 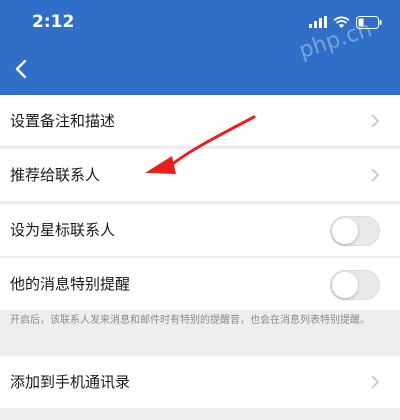 I want to click on contact-options-group: 设置备注和描述, so click(x=200, y=121).